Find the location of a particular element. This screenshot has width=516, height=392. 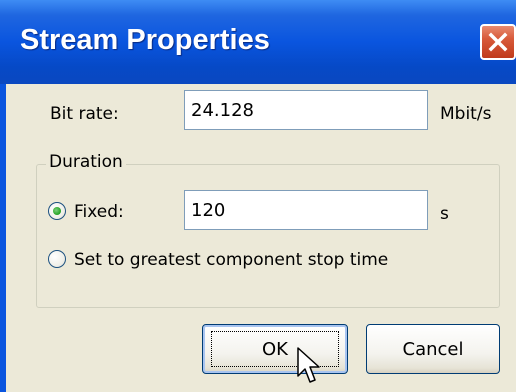

greatest-stop-time-label: Set to greatest component stop time is located at coordinates (231, 260).